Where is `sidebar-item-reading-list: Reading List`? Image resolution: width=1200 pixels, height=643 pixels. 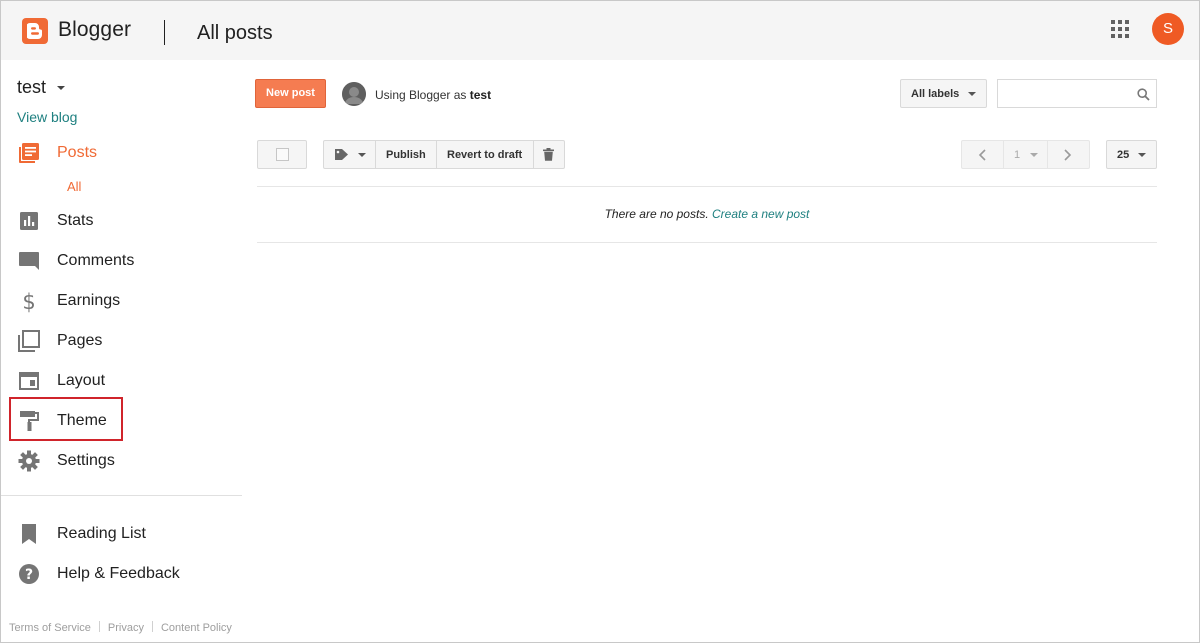 sidebar-item-reading-list: Reading List is located at coordinates (127, 534).